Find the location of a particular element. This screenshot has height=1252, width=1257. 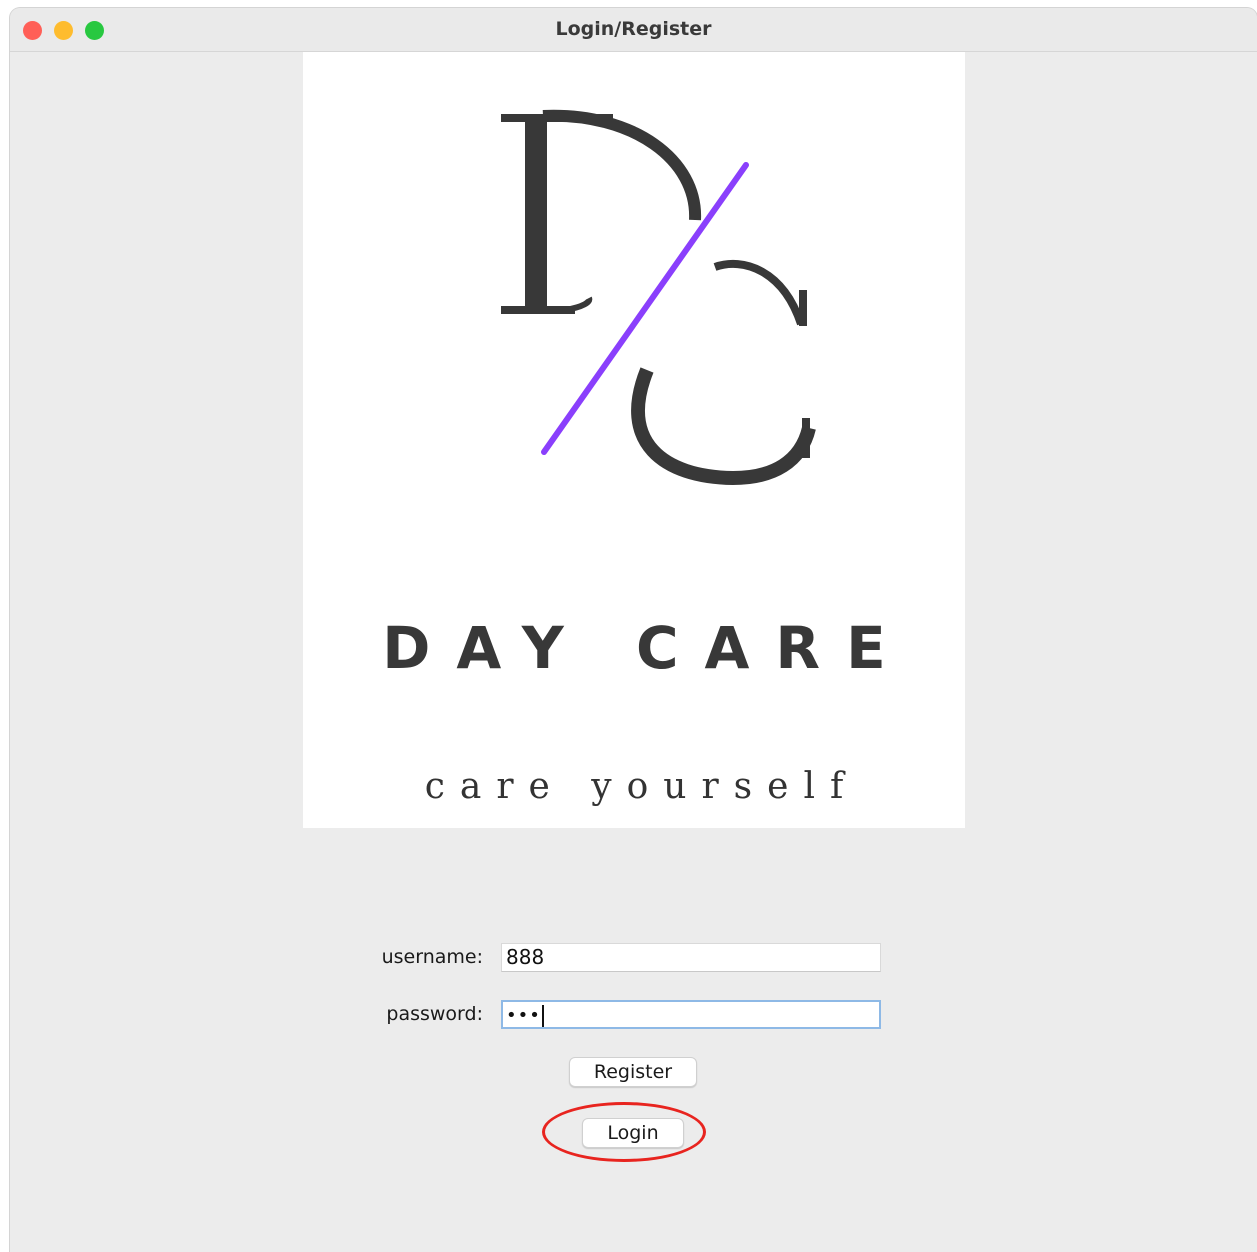

register-button: Register is located at coordinates (633, 1072).